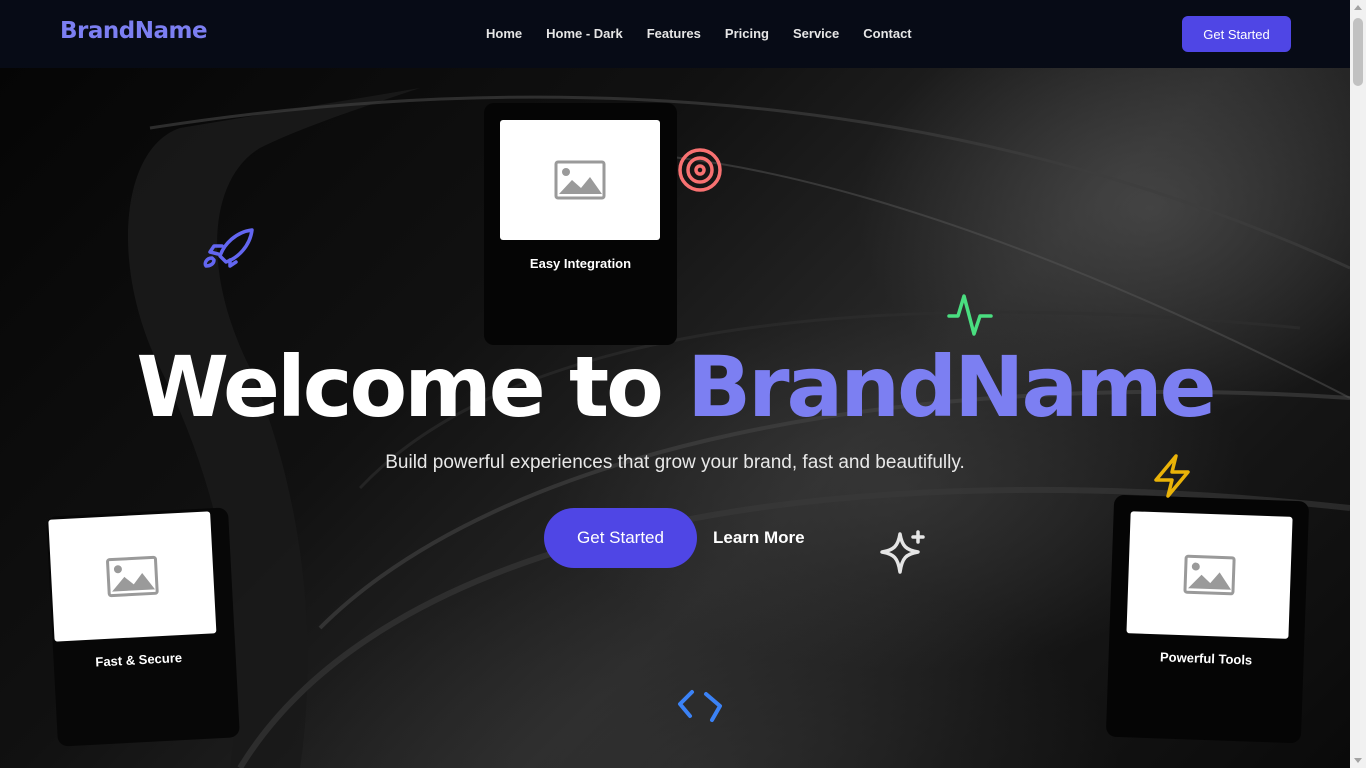  Describe the element at coordinates (1358, 52) in the screenshot. I see `scroll-thumb` at that location.